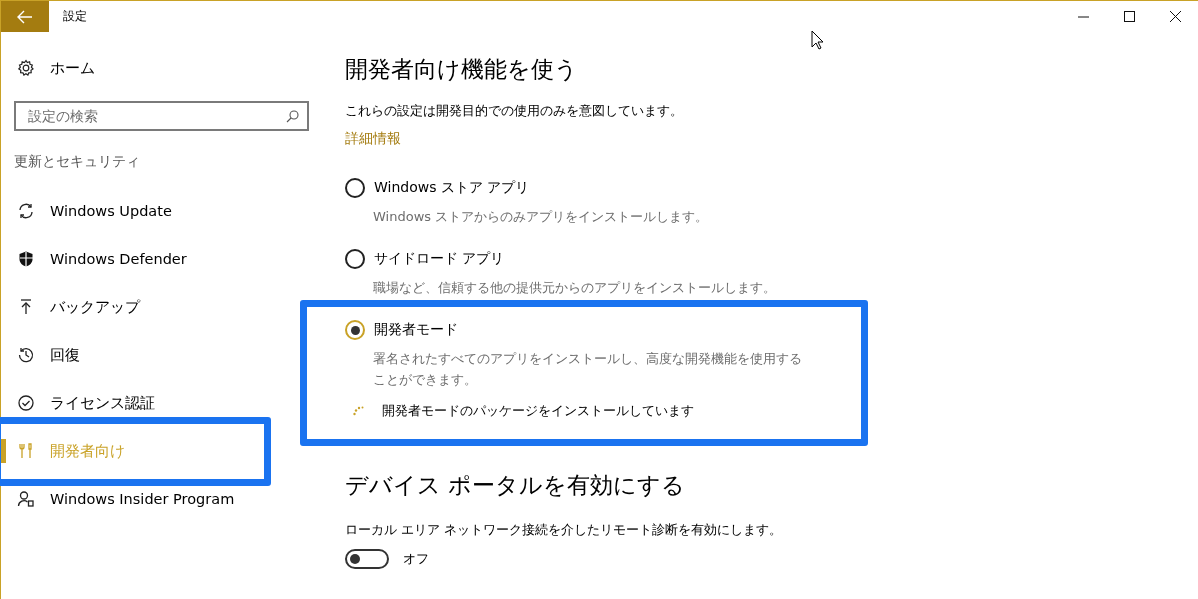  Describe the element at coordinates (1175, 16) in the screenshot. I see `close-icon` at that location.